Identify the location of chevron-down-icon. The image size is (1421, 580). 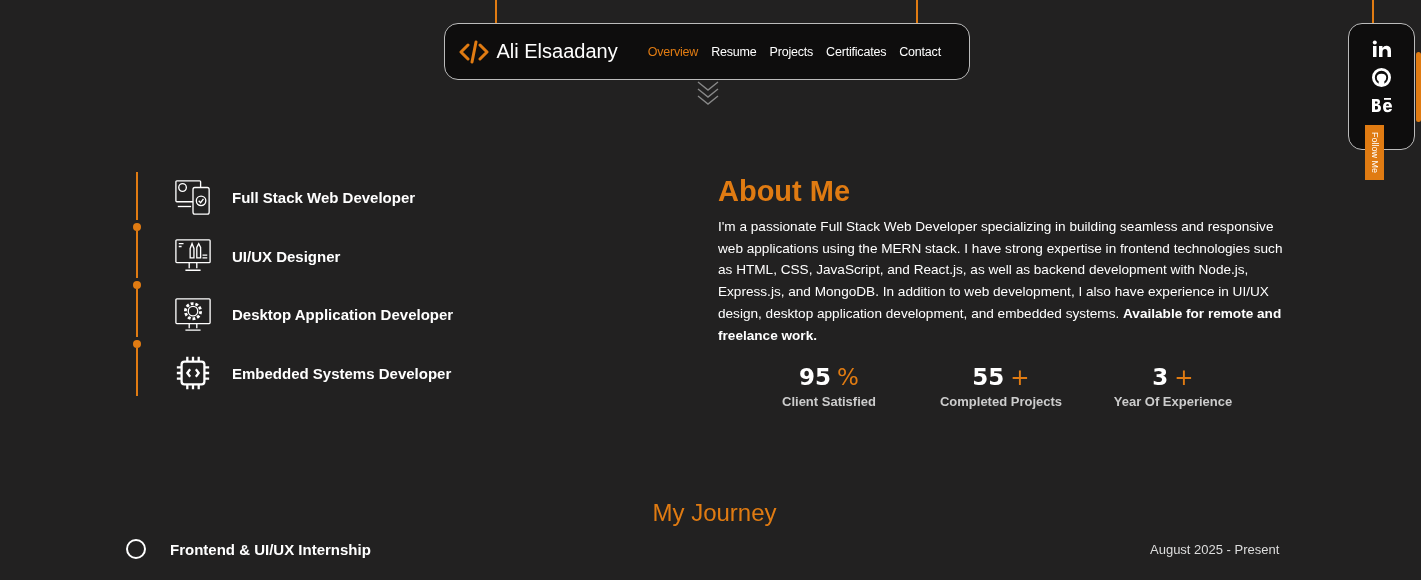
(707, 93).